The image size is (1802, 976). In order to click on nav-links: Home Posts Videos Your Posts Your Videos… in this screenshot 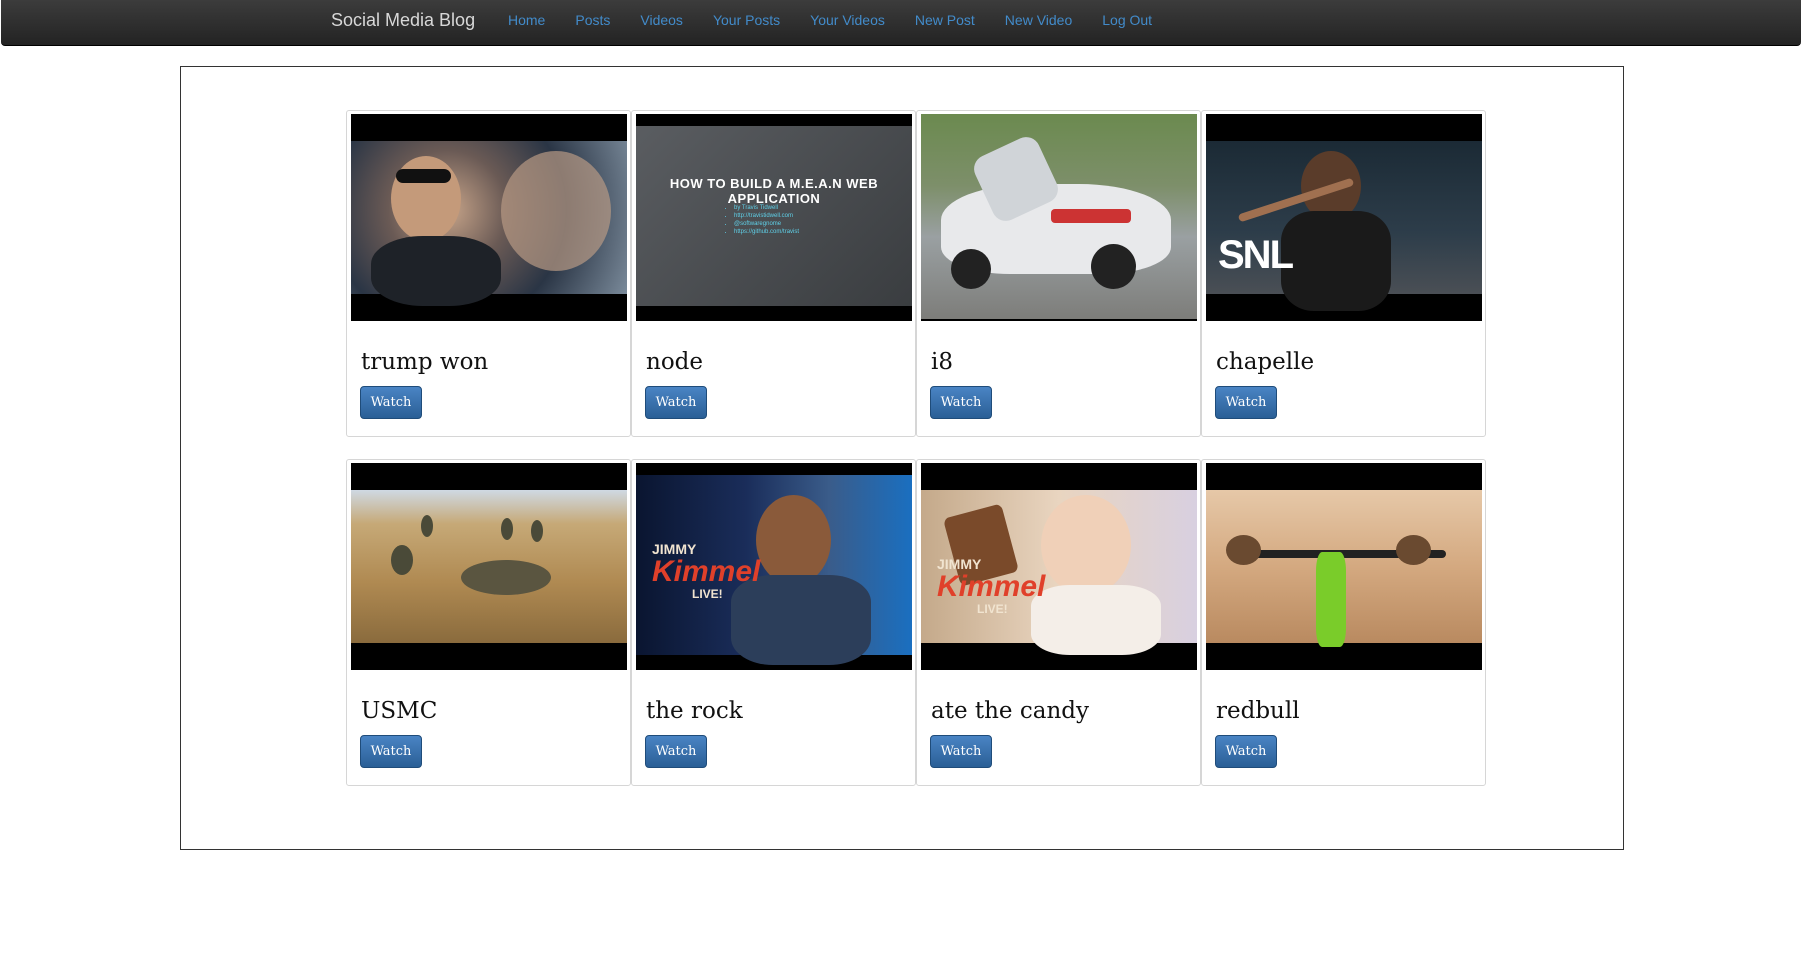, I will do `click(830, 20)`.